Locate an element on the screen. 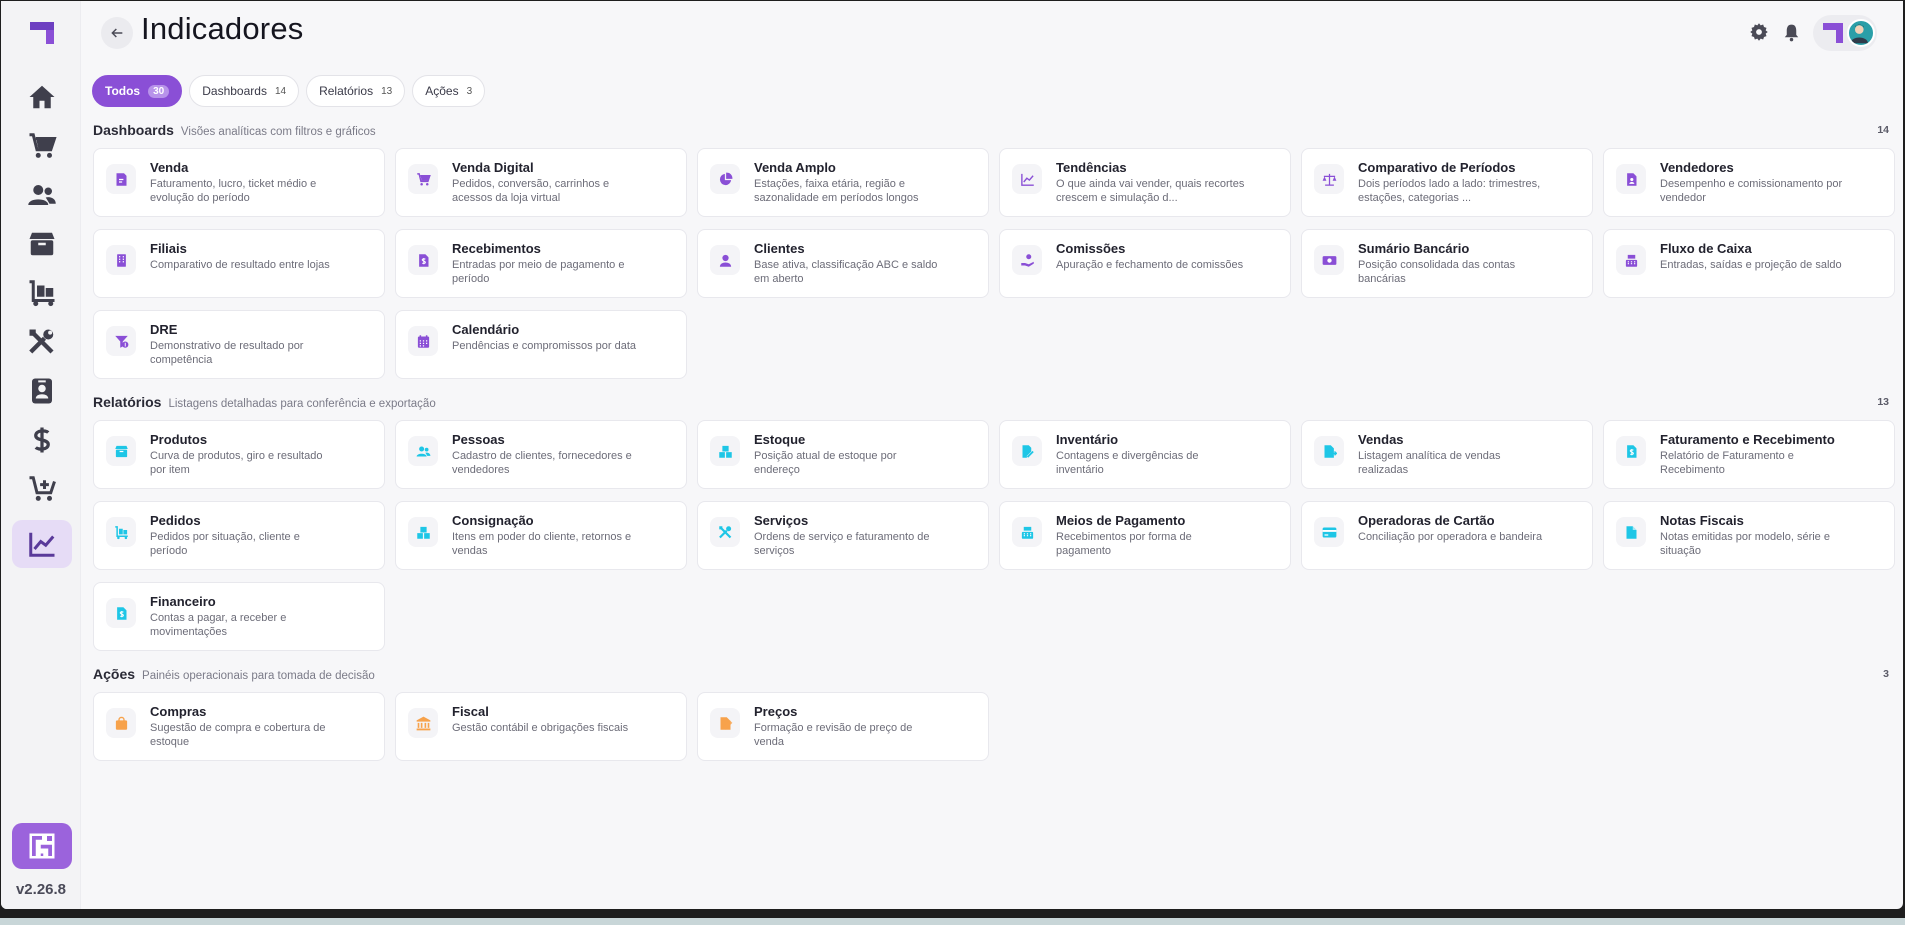  card-description: Comparativo de resultado entre lojas is located at coordinates (240, 265).